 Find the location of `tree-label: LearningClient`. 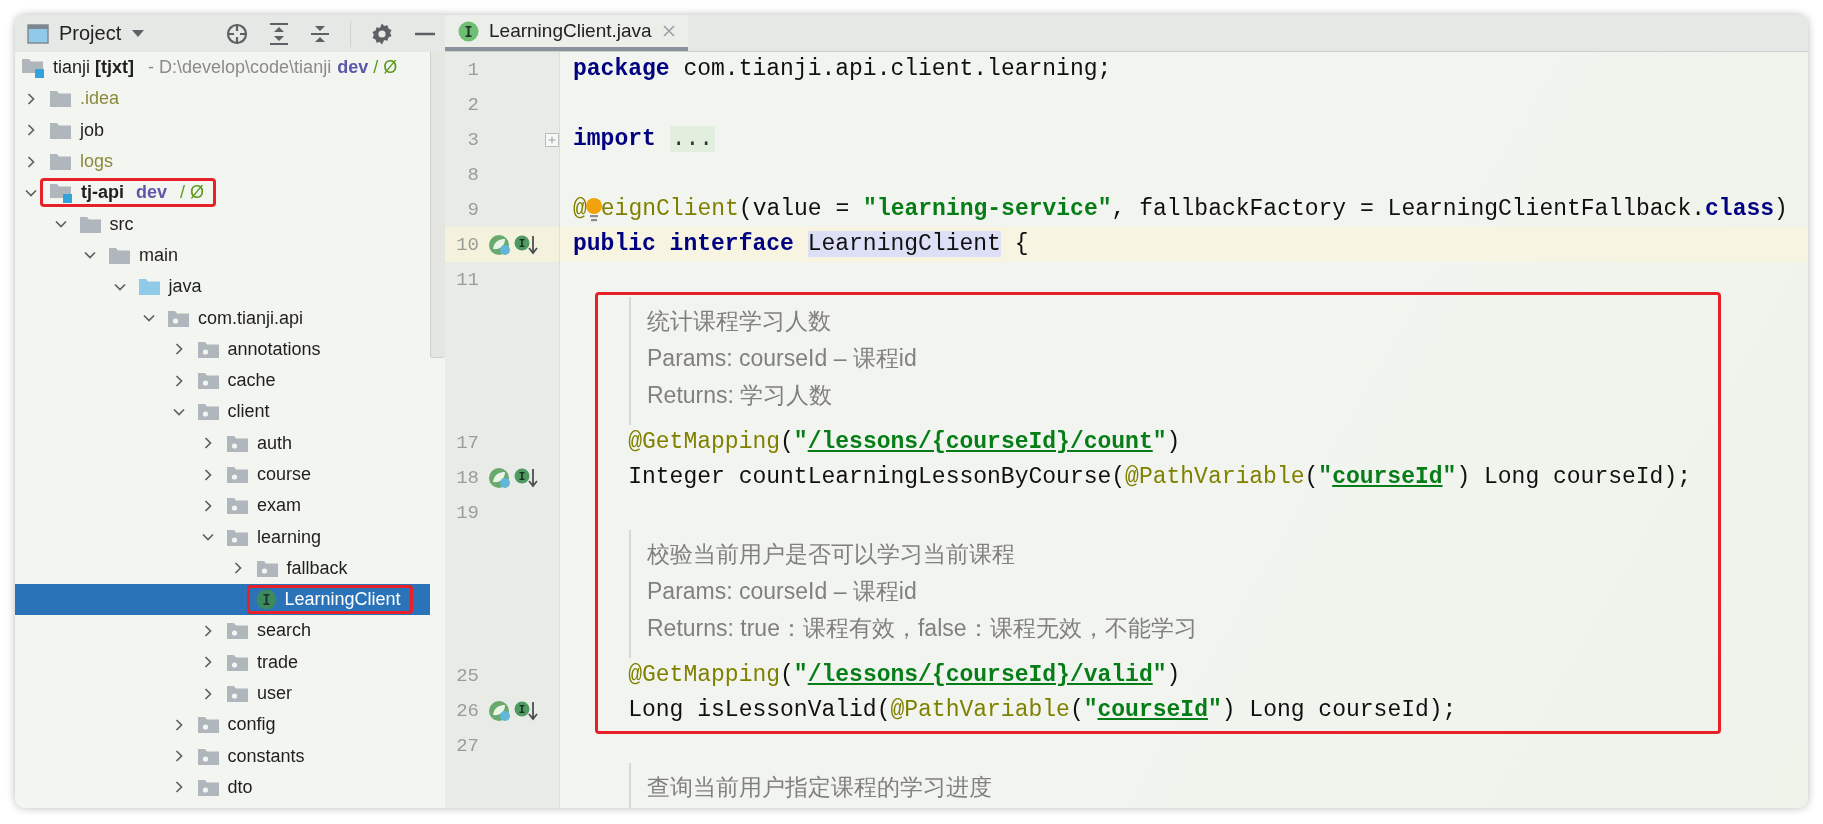

tree-label: LearningClient is located at coordinates (342, 600).